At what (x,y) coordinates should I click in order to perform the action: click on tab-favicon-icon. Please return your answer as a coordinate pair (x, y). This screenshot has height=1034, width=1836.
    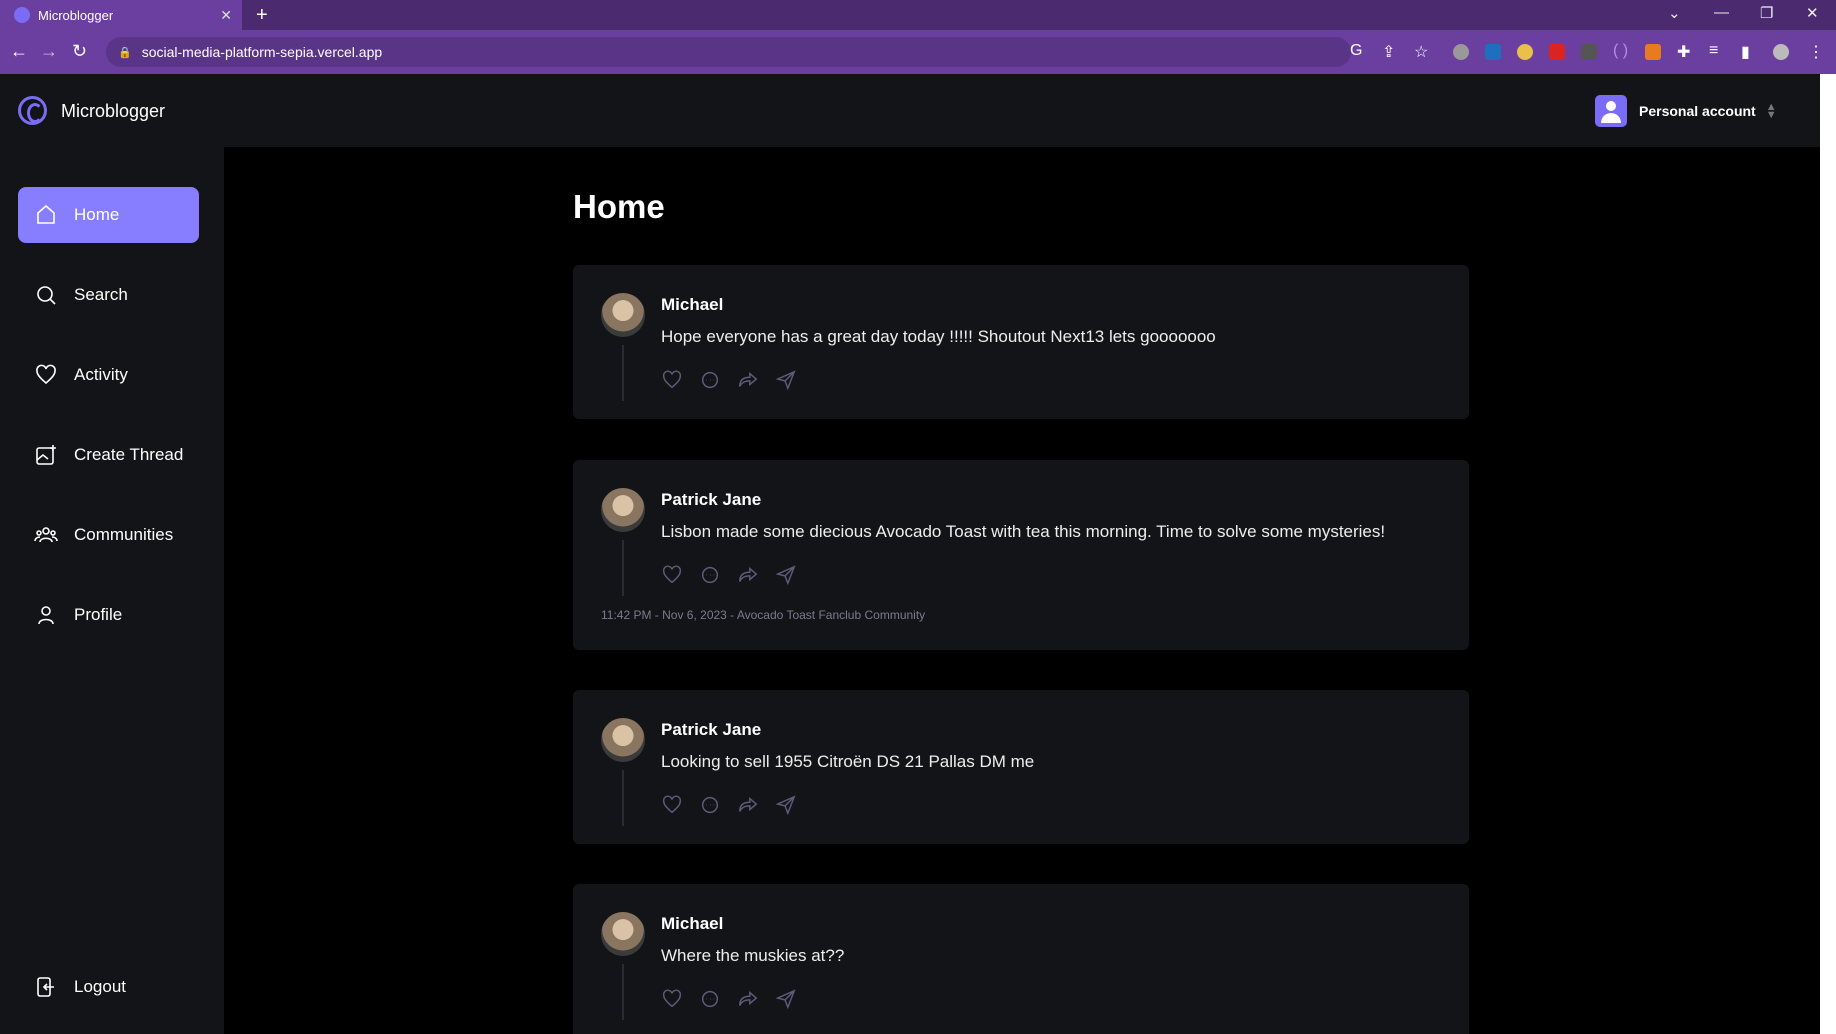
    Looking at the image, I should click on (22, 15).